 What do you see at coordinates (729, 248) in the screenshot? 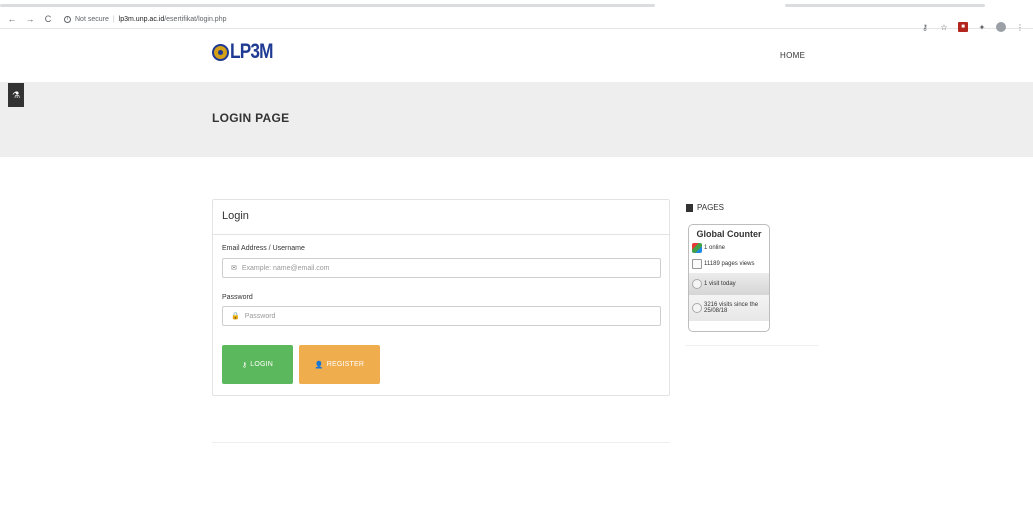
I see `counter-online-row: 1 online` at bounding box center [729, 248].